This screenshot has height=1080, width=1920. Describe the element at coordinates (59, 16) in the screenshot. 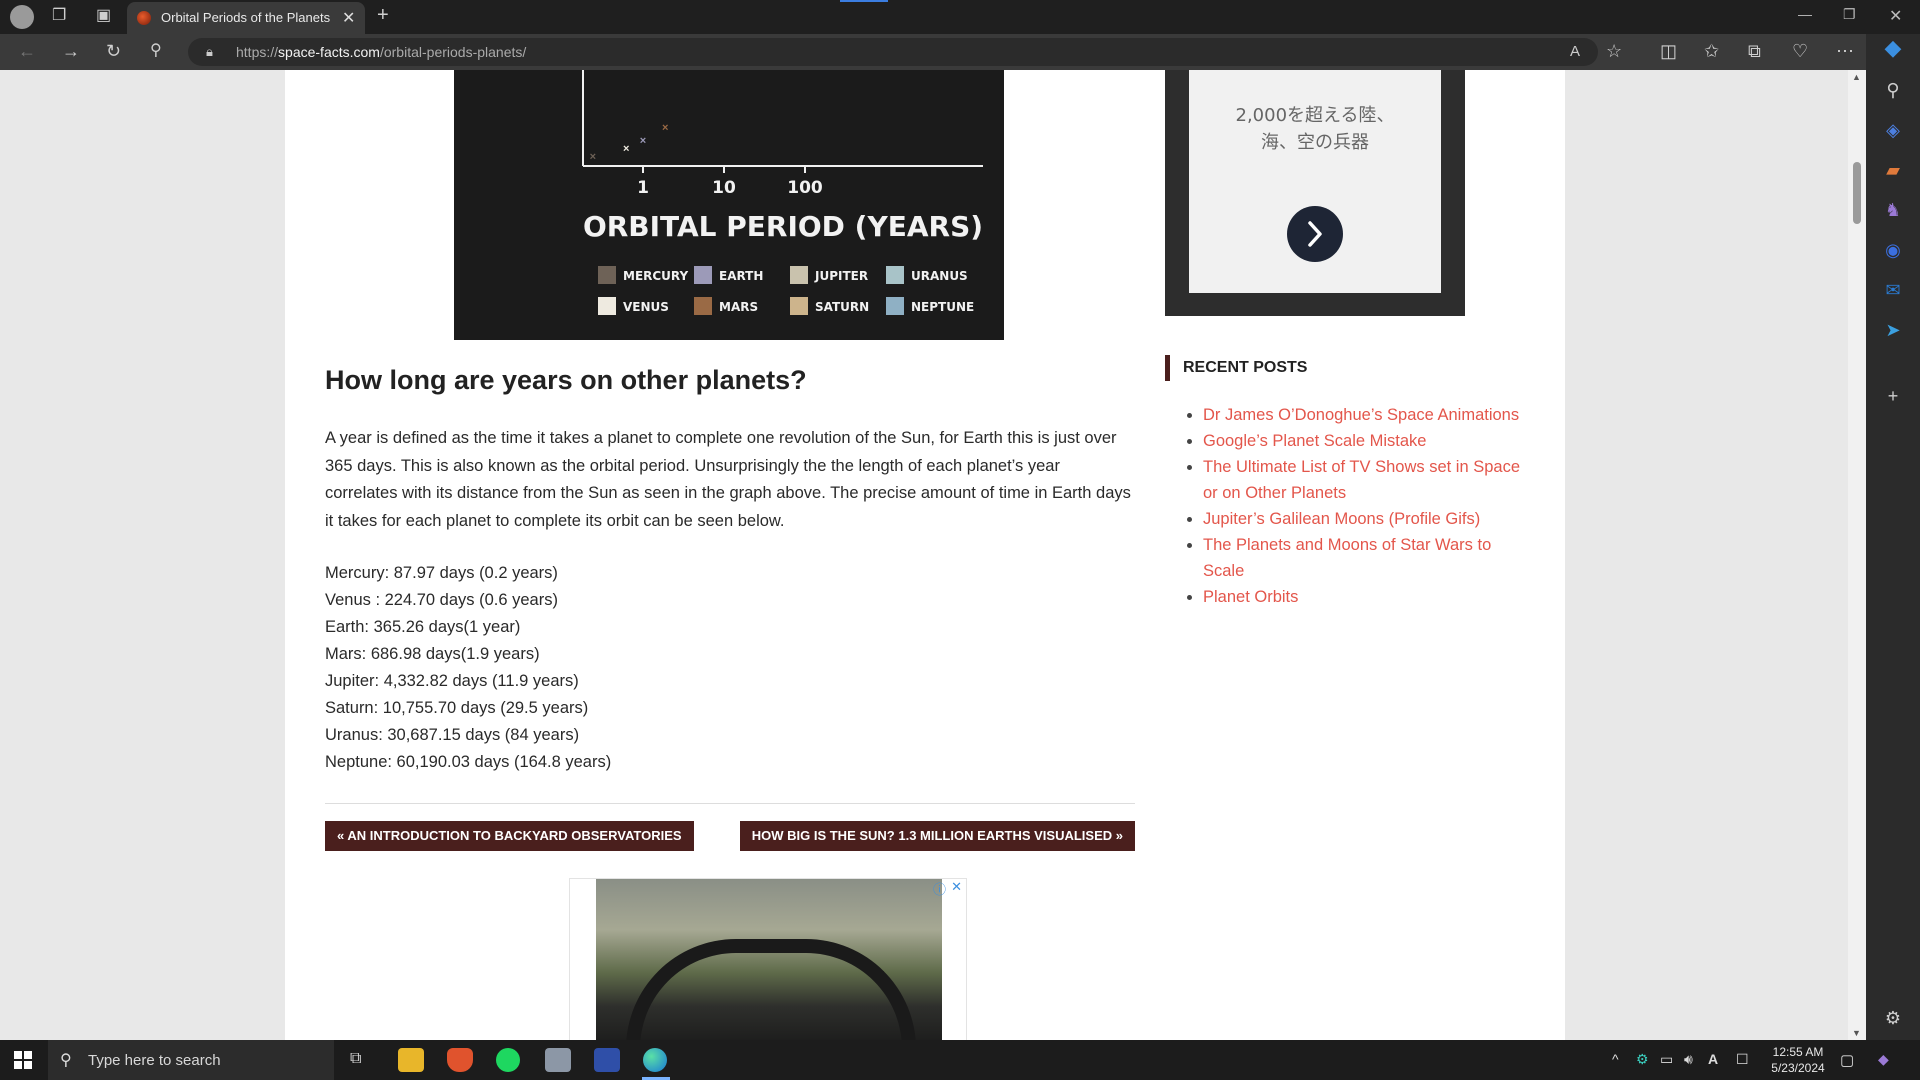

I see `workspaces-icon: ❐` at that location.